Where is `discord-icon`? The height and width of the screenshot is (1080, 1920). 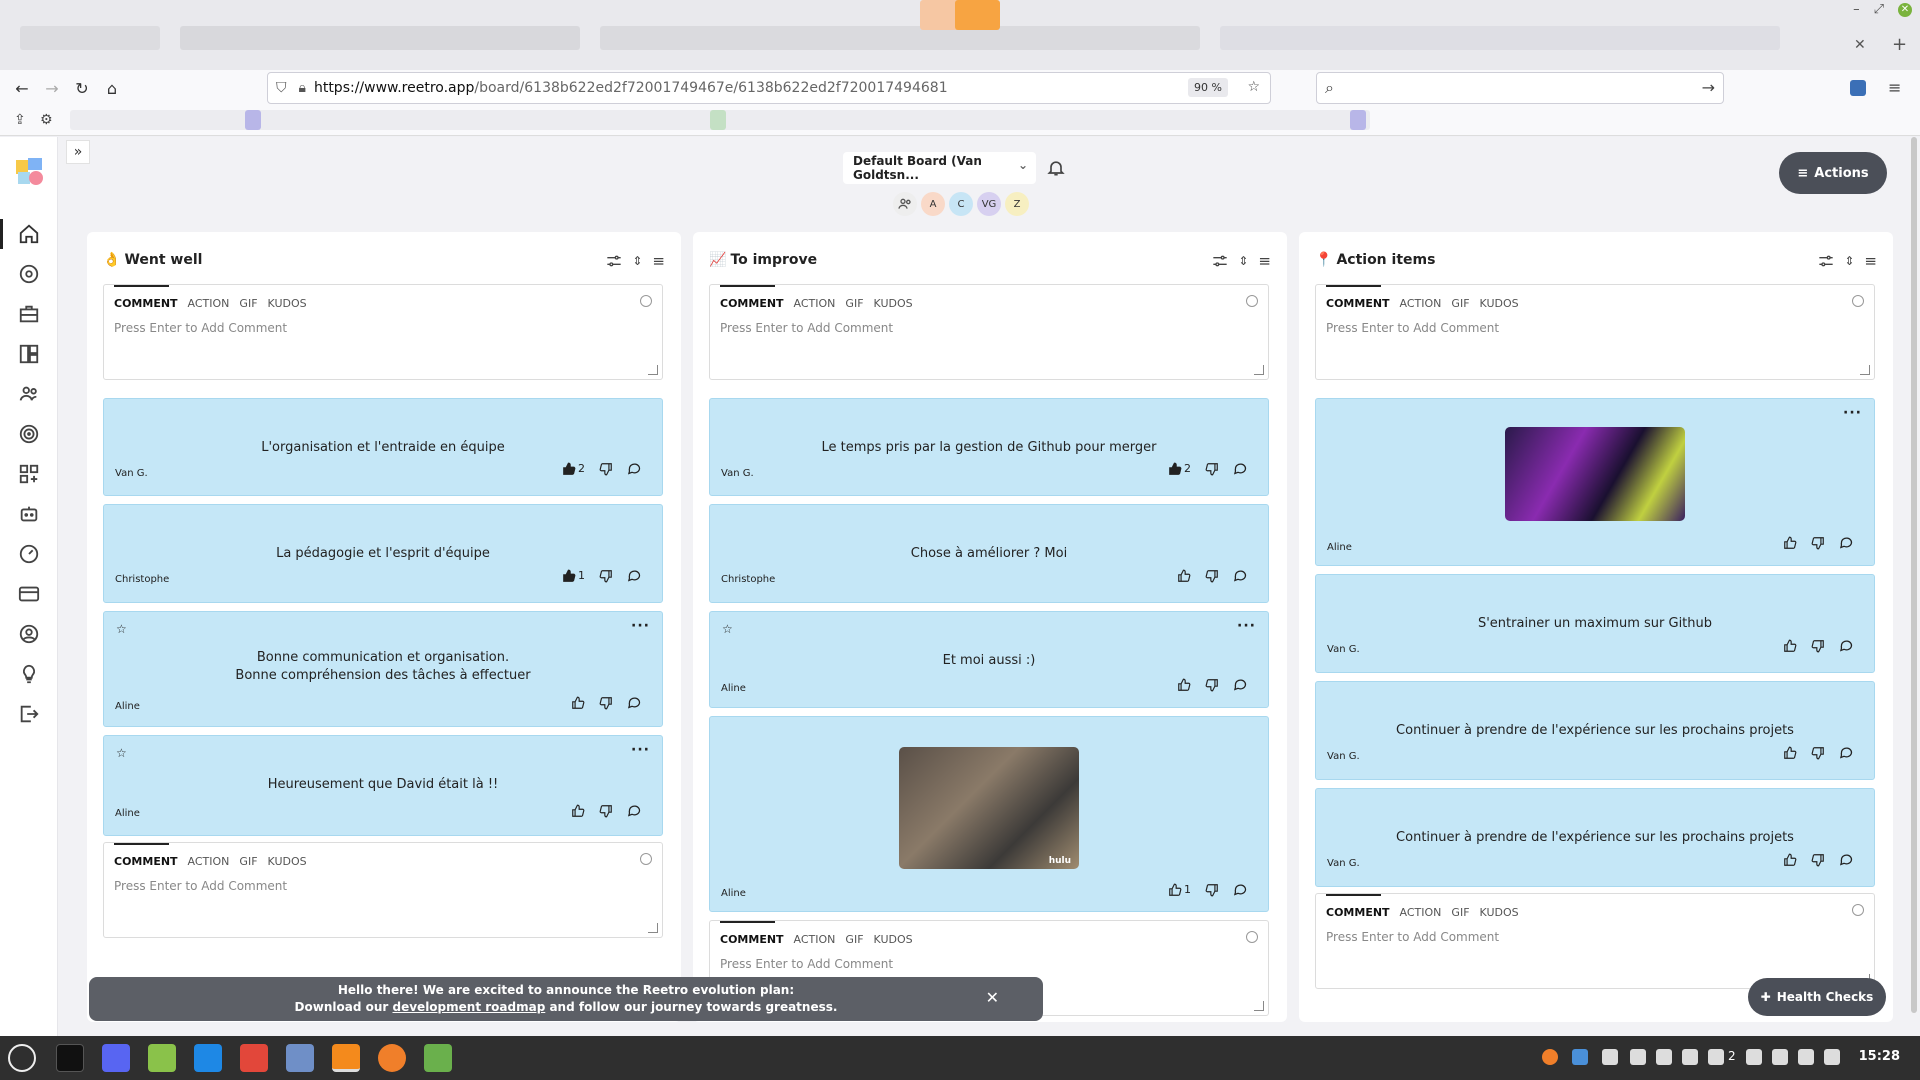 discord-icon is located at coordinates (116, 1058).